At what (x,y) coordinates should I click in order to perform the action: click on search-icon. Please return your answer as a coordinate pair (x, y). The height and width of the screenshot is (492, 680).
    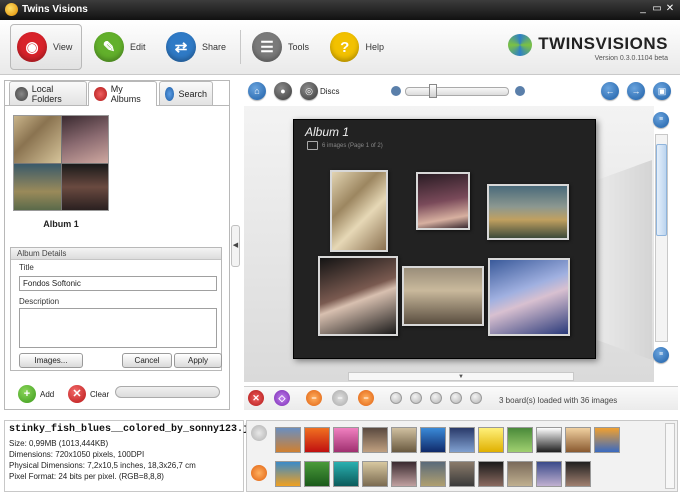
    Looking at the image, I should click on (170, 93).